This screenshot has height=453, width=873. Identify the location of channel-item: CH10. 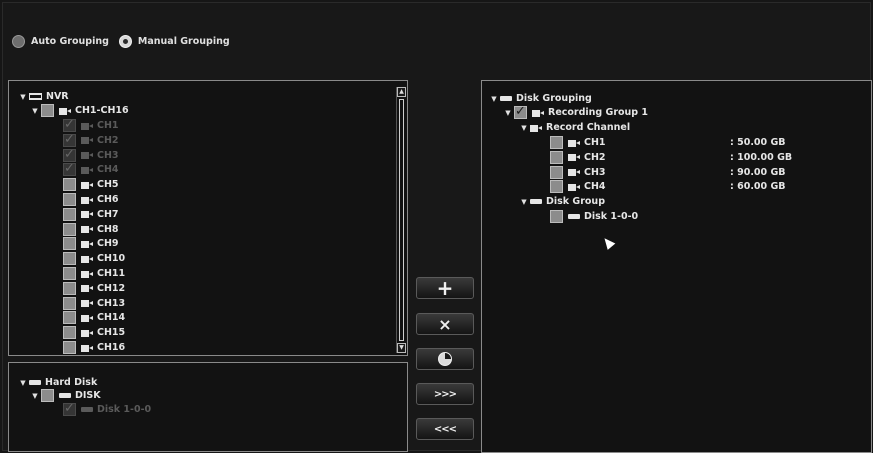
(94, 258).